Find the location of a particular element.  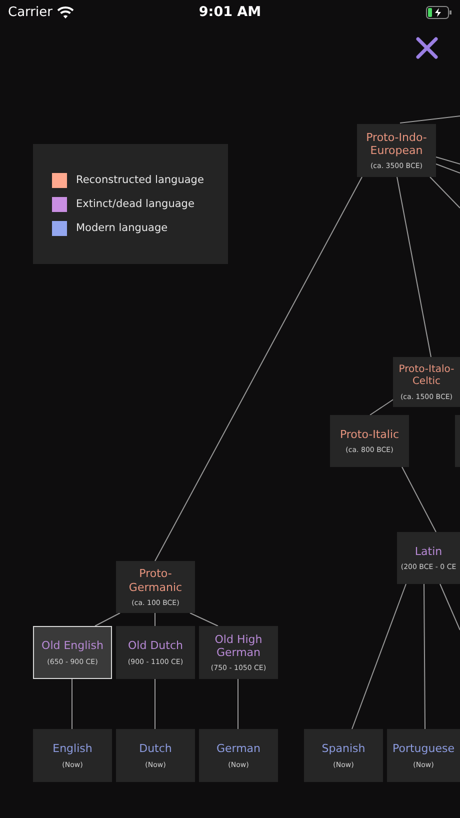

carrier-name: Carrier is located at coordinates (30, 12).